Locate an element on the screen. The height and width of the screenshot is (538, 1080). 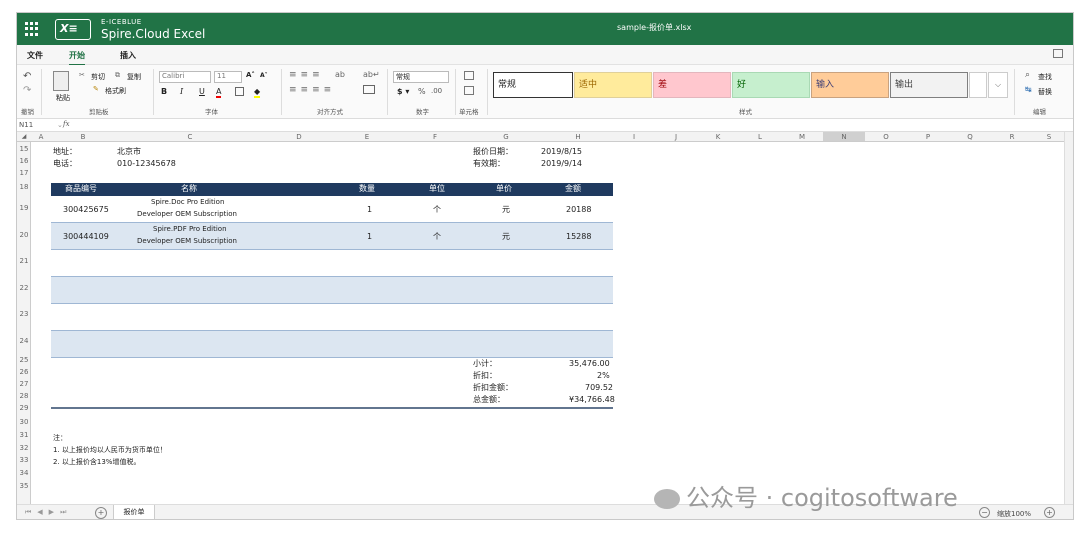
replace-button: 替换 is located at coordinates (1045, 92).